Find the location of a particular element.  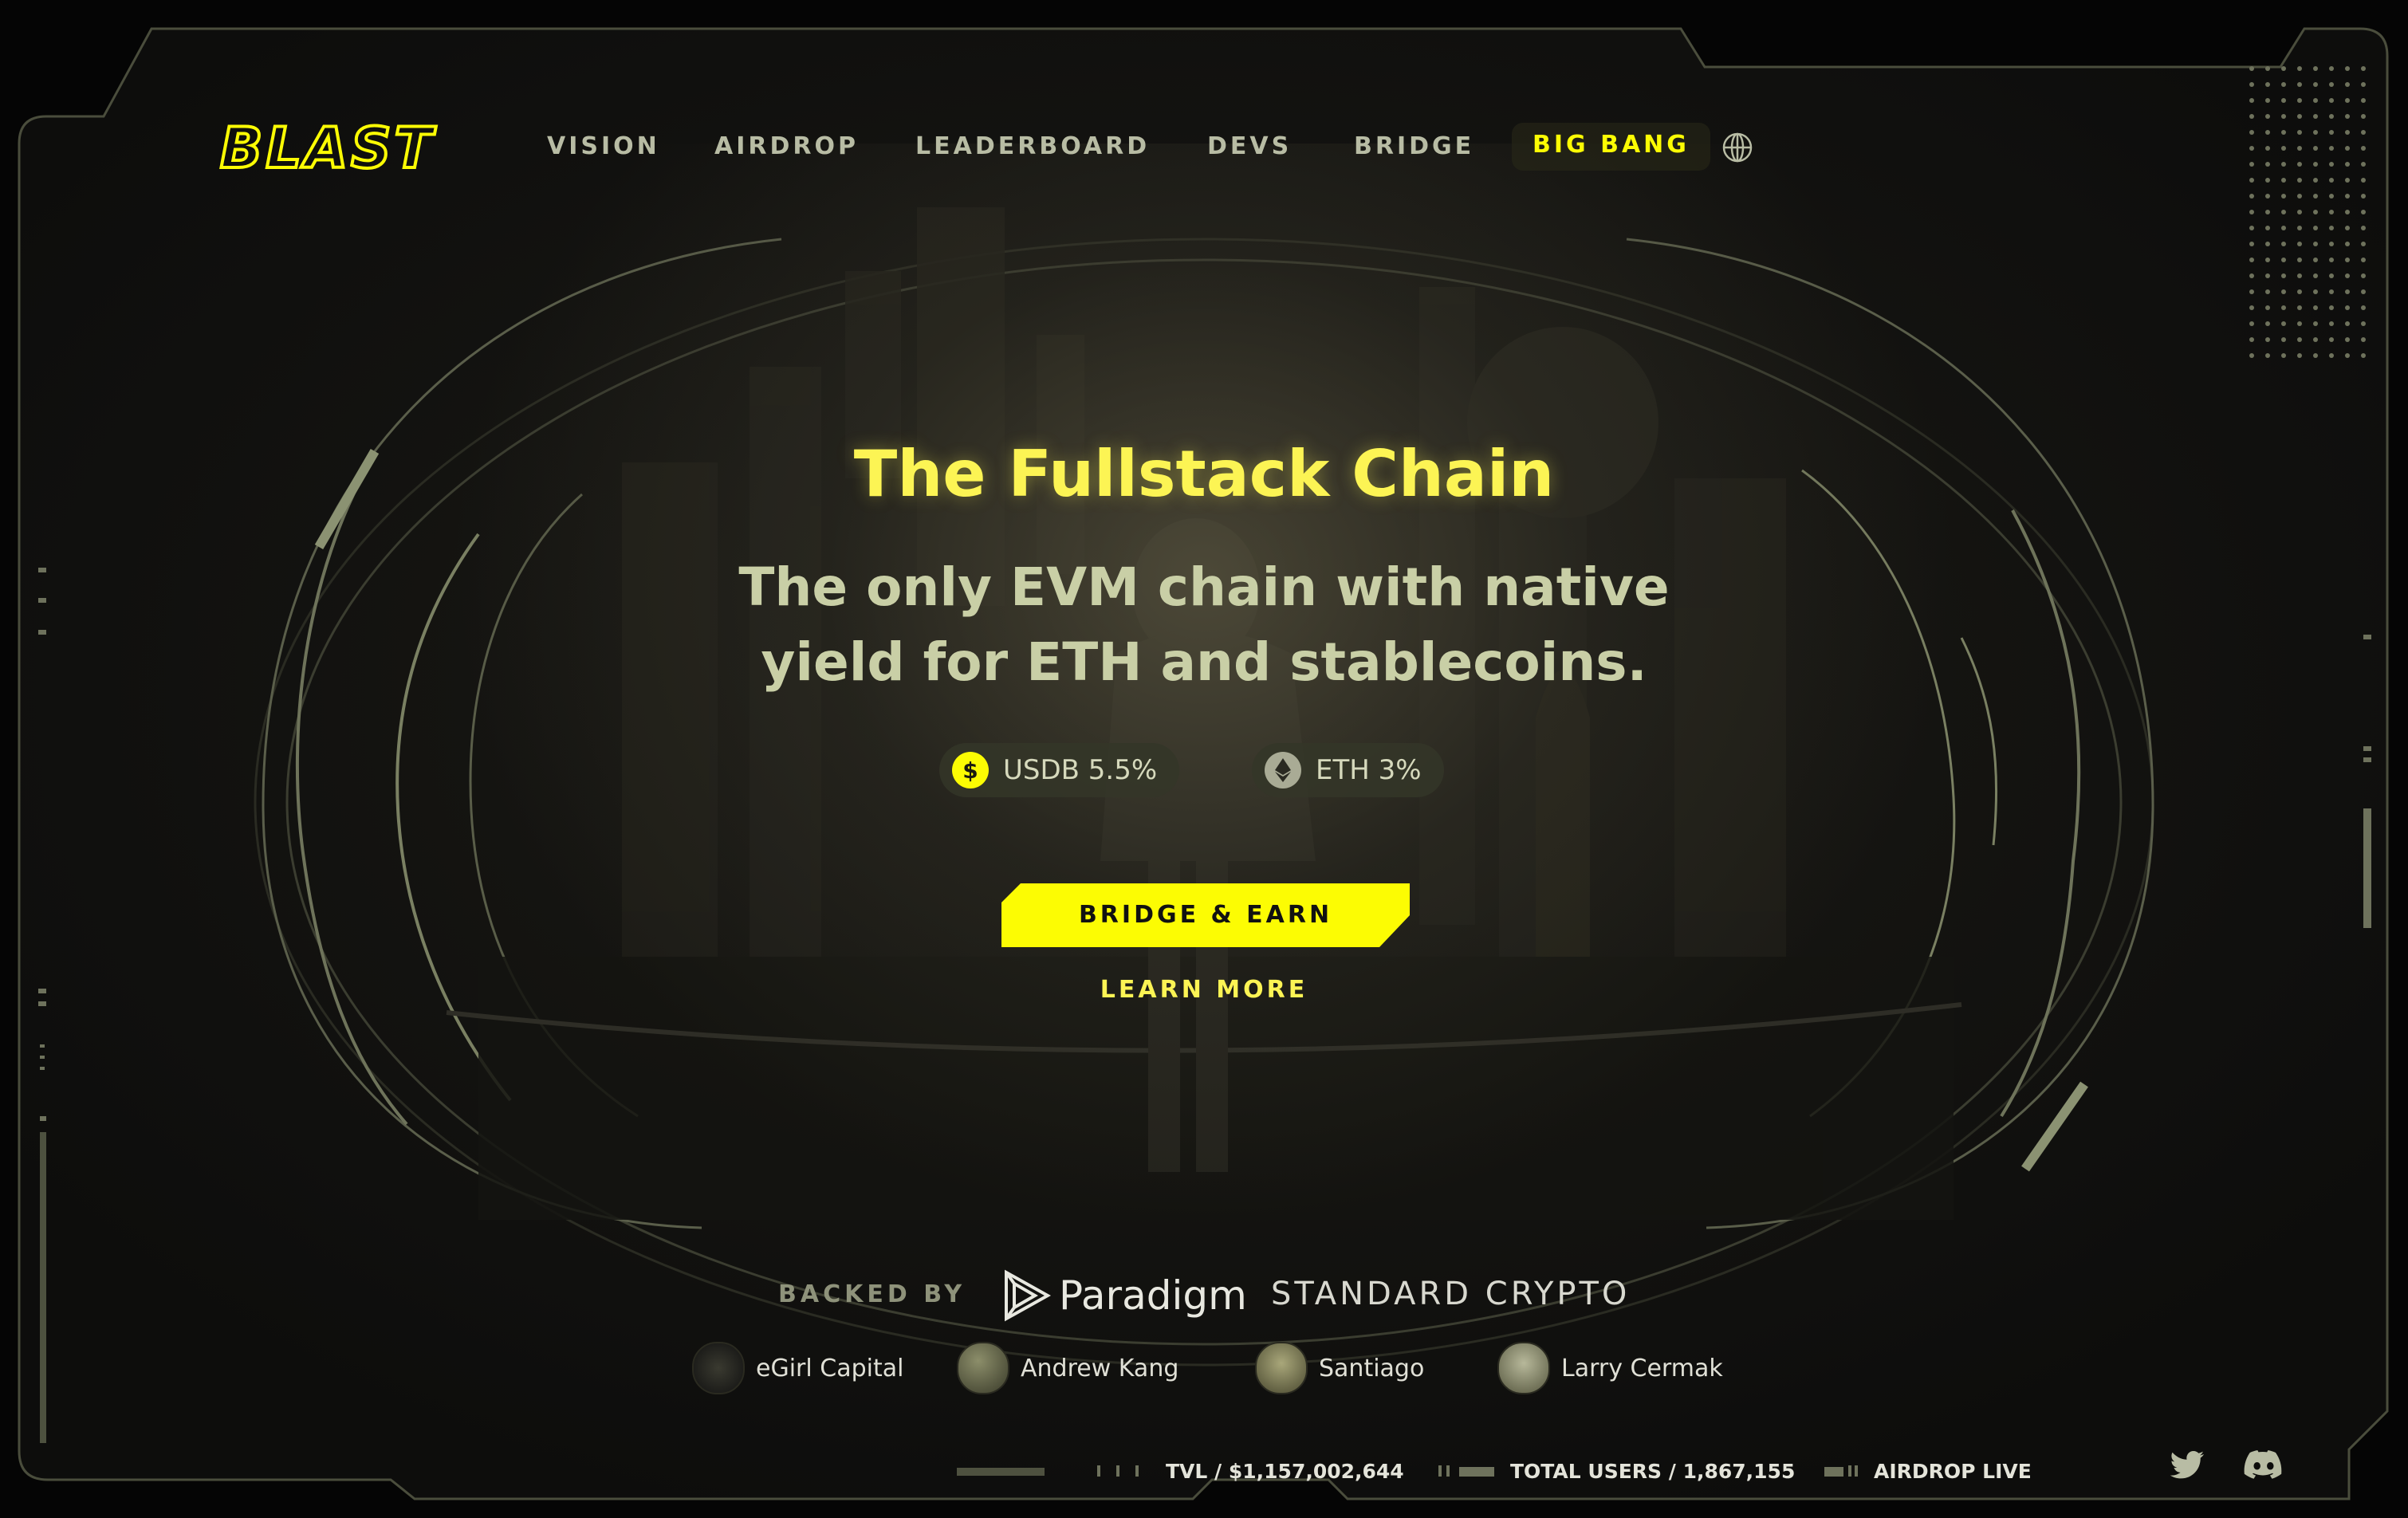

tvl-stat: TVL / $1,157,002,644 is located at coordinates (1285, 1471).